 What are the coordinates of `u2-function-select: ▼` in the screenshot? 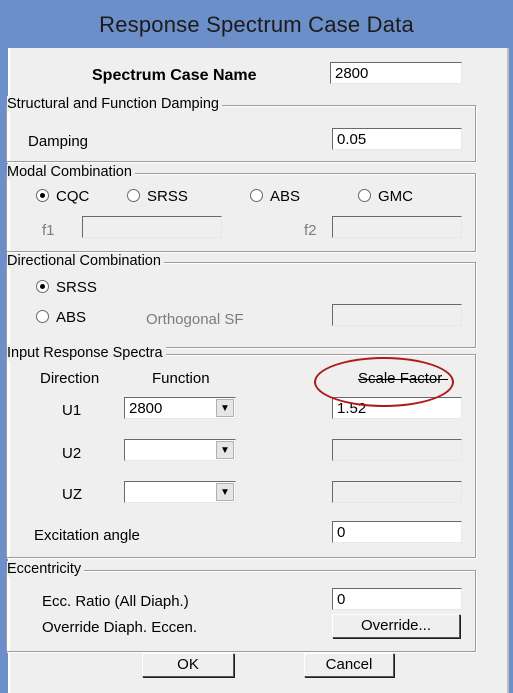 It's located at (180, 450).